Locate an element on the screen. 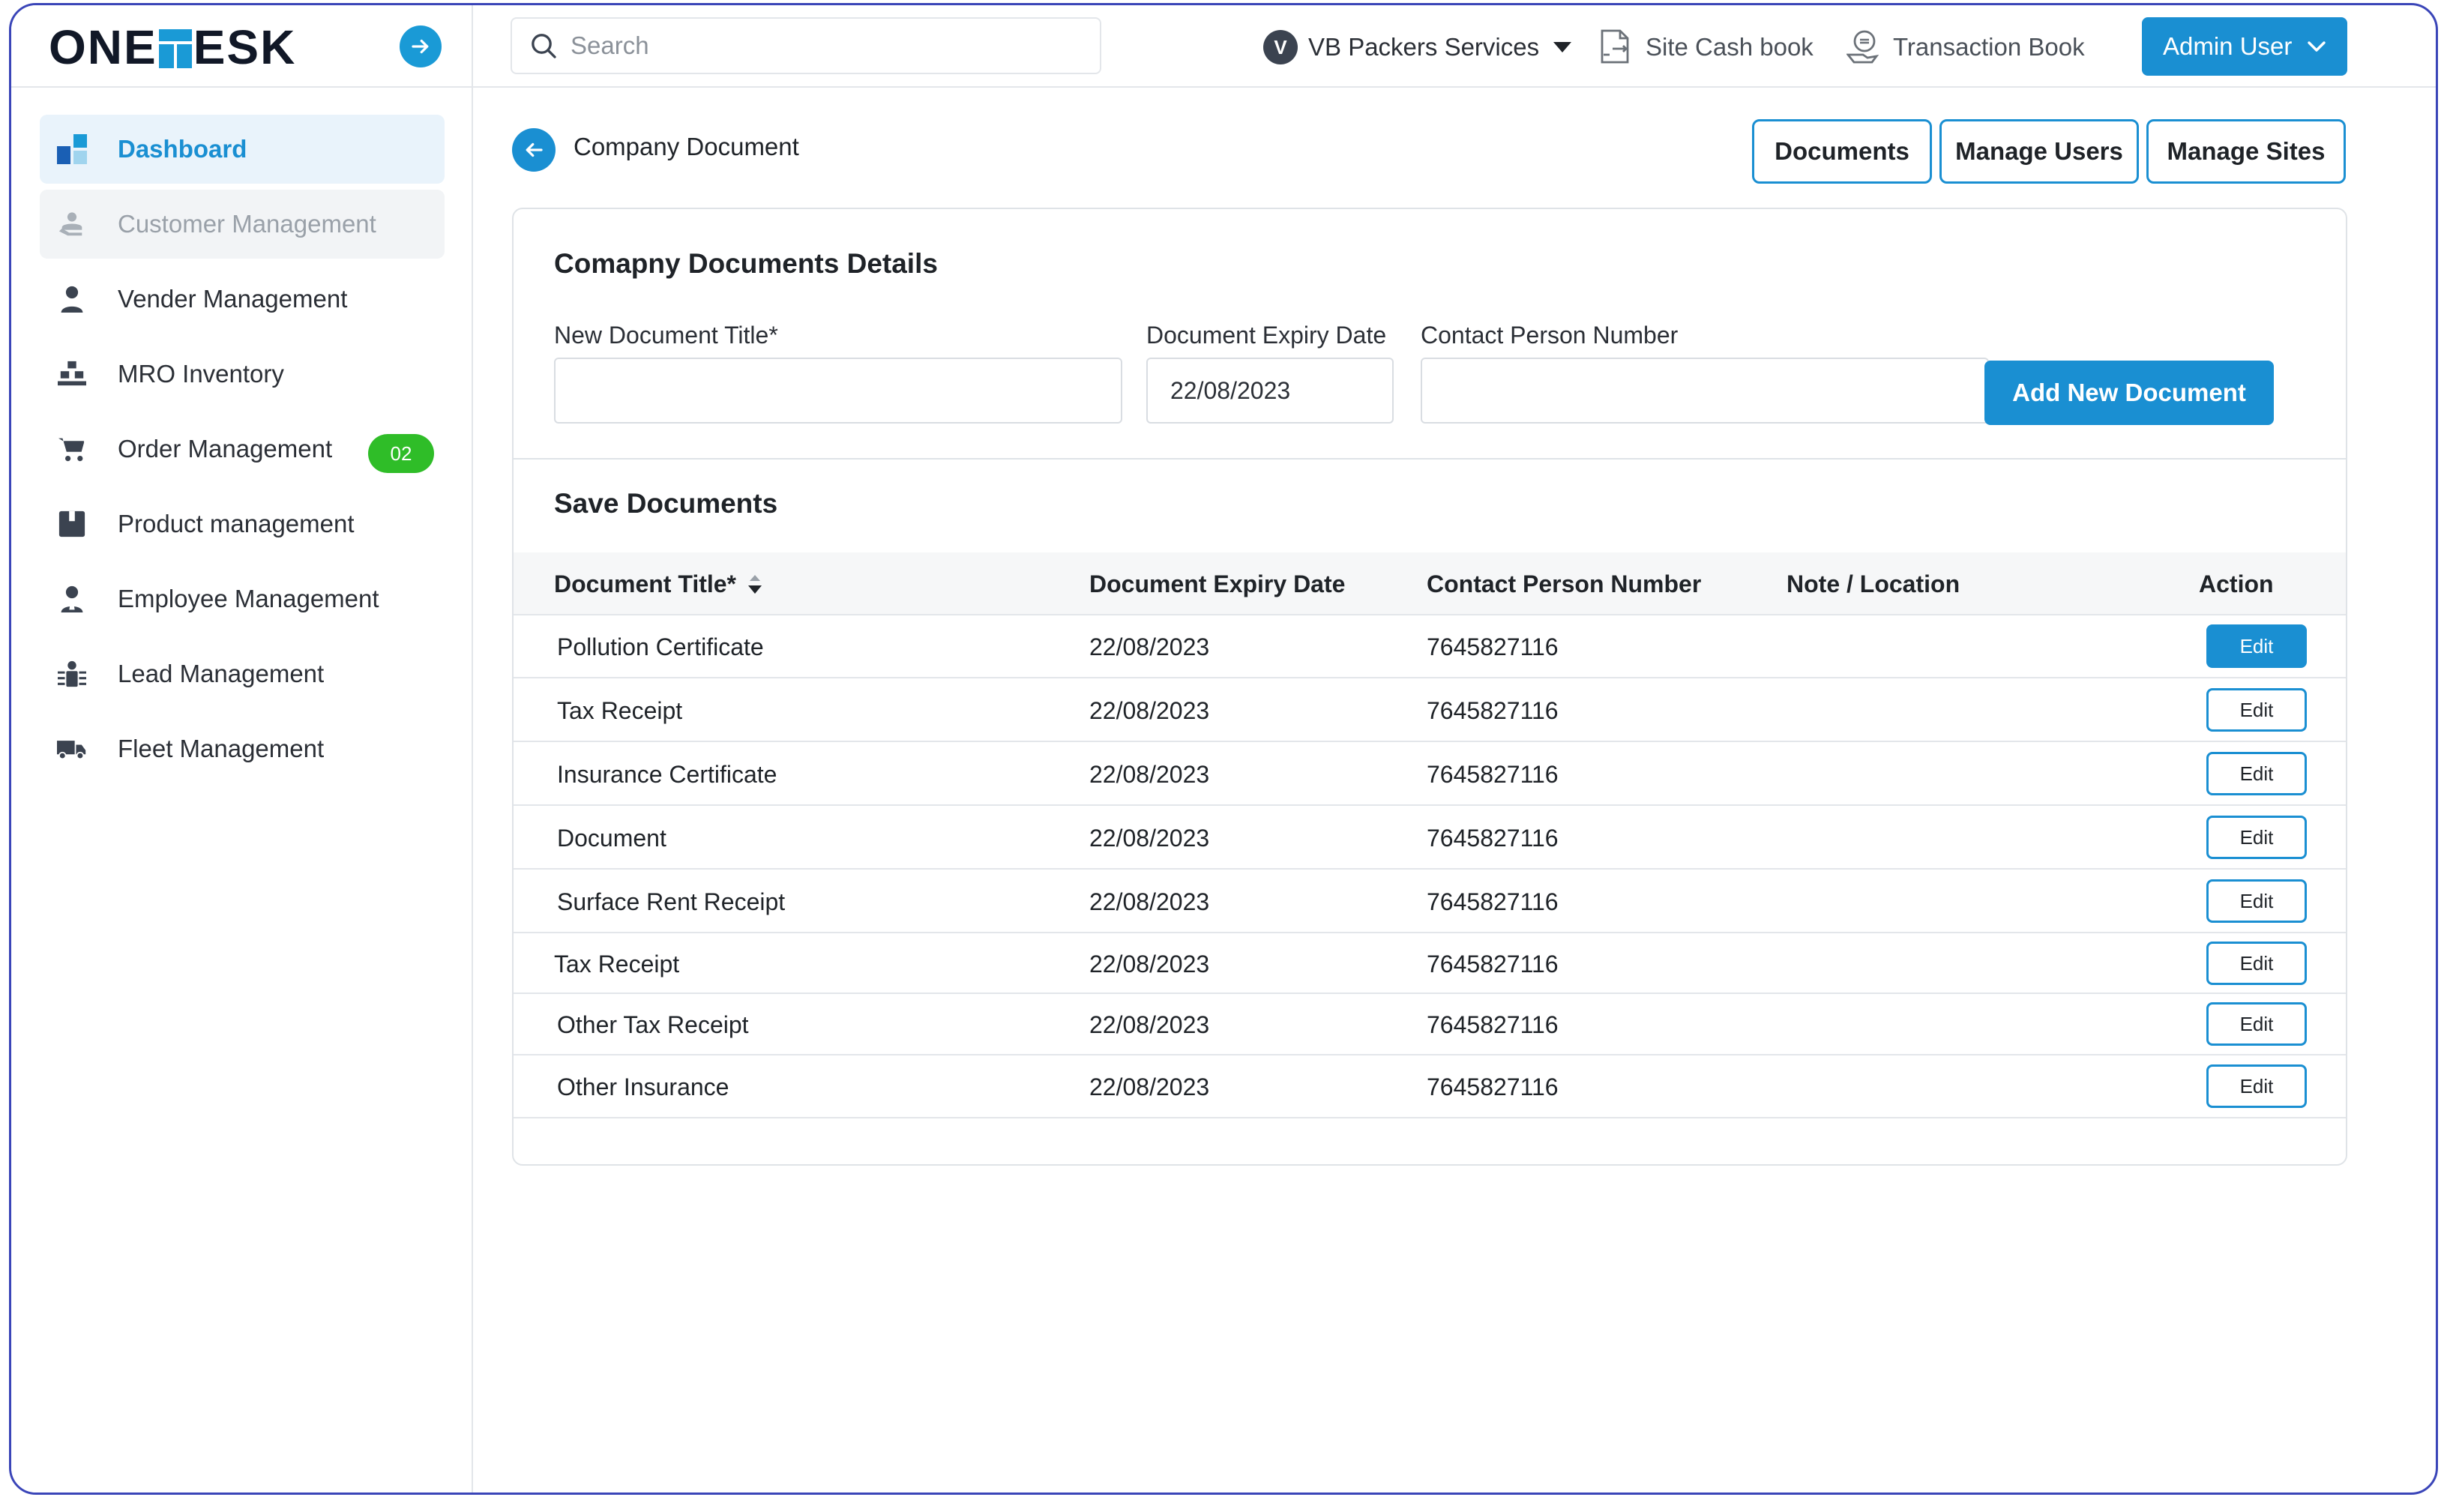  cell-title: Pollution Certificate is located at coordinates (660, 646).